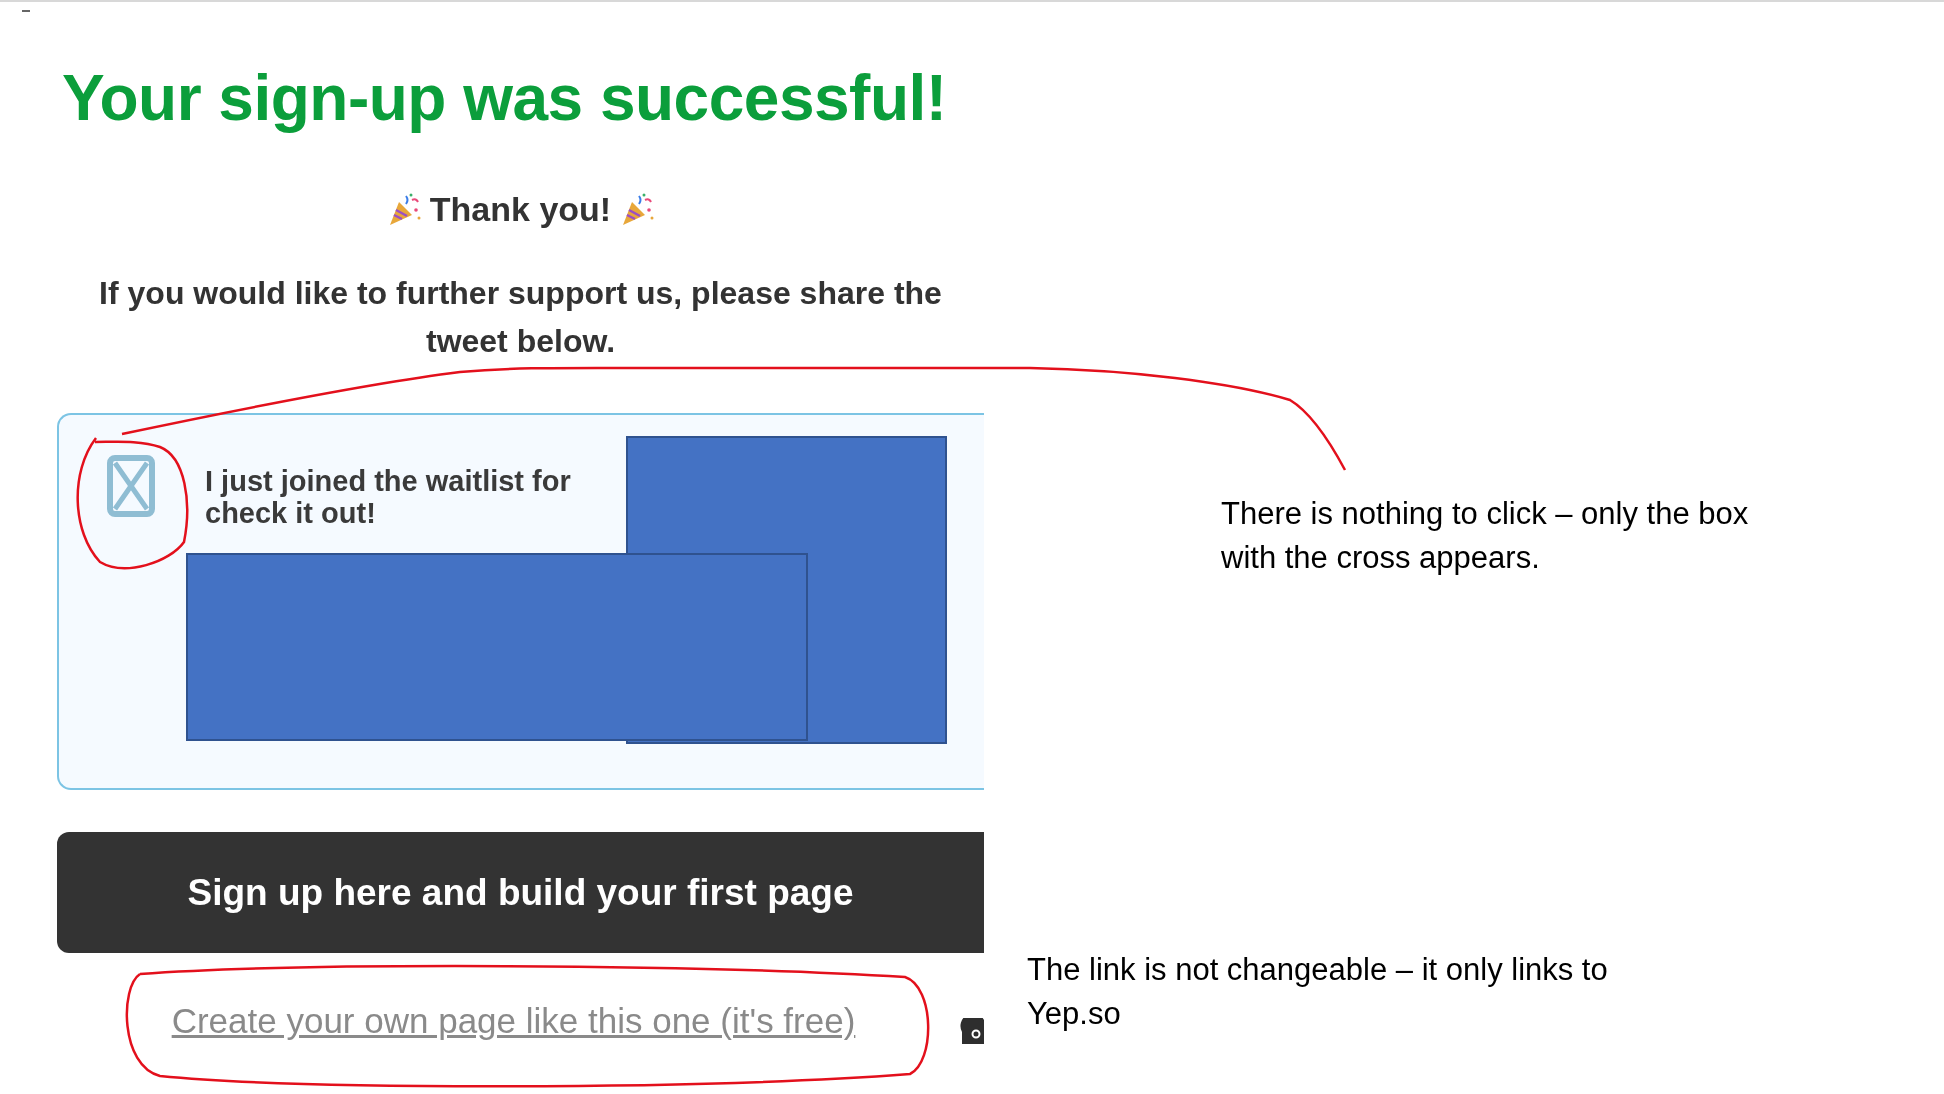 This screenshot has height=1094, width=1944. Describe the element at coordinates (388, 497) in the screenshot. I see `tweet-text: I just joined the waitlist for check it out!` at that location.